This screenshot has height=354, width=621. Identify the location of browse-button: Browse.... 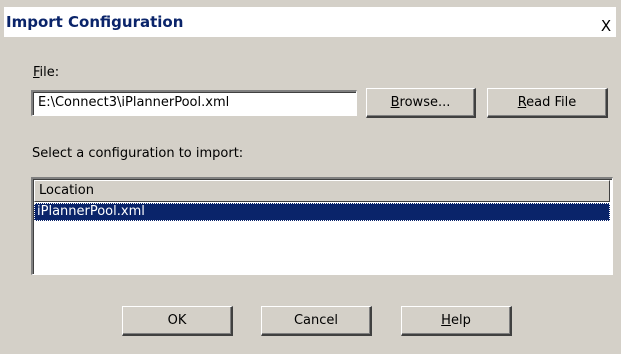
(421, 103).